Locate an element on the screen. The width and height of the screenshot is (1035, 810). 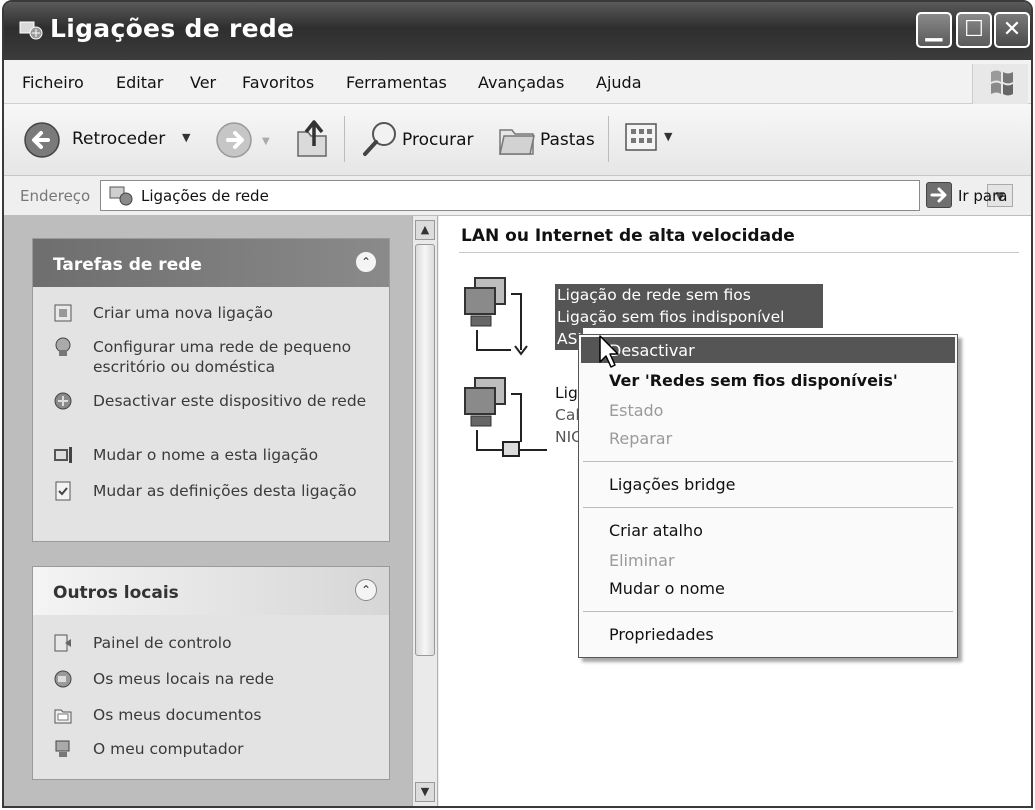
other-places-header: Outros locais ⌃ is located at coordinates (211, 591).